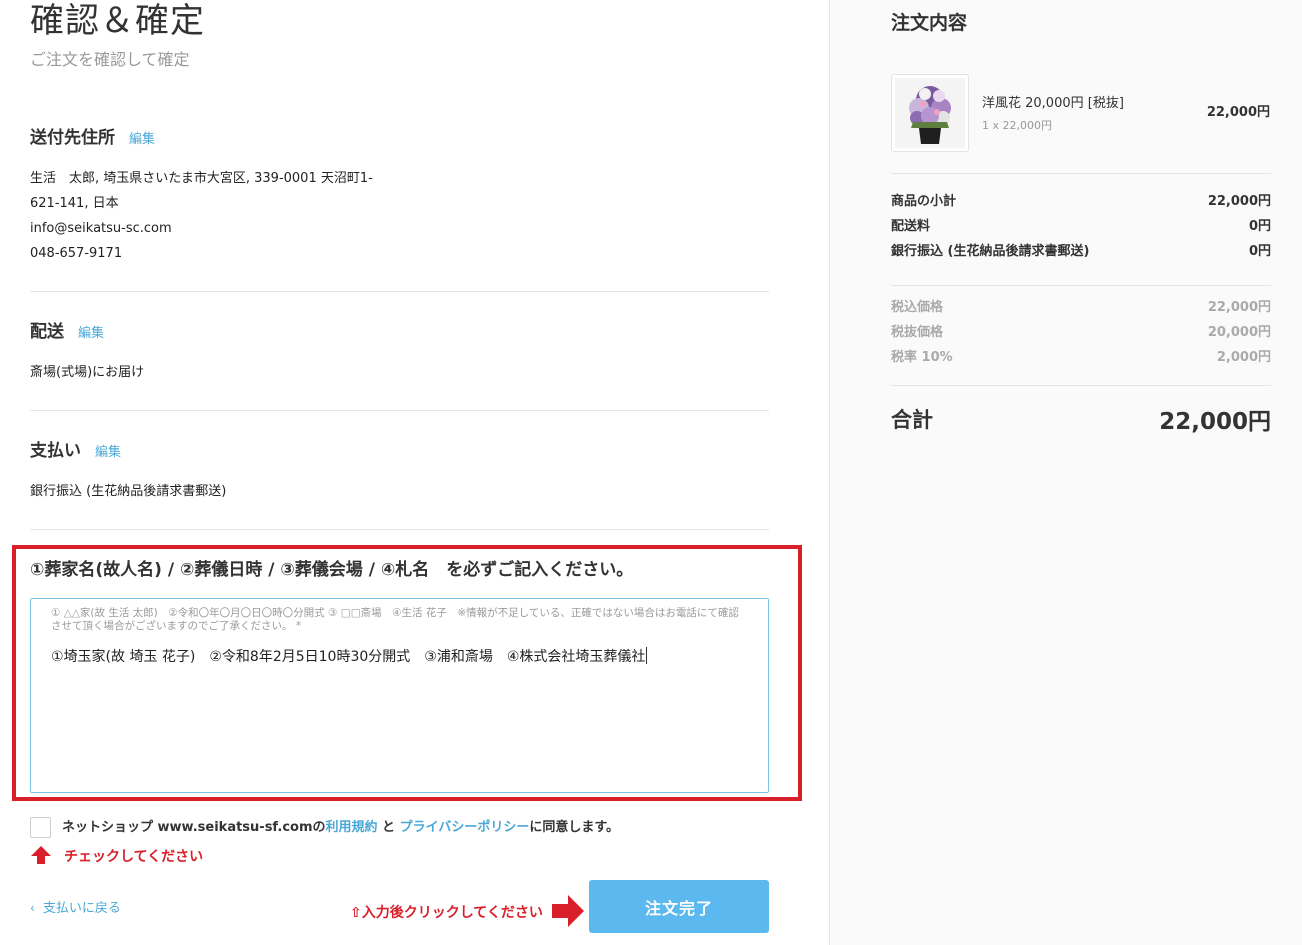 This screenshot has width=1302, height=945. I want to click on tax-included-value: 22,000円, so click(1239, 307).